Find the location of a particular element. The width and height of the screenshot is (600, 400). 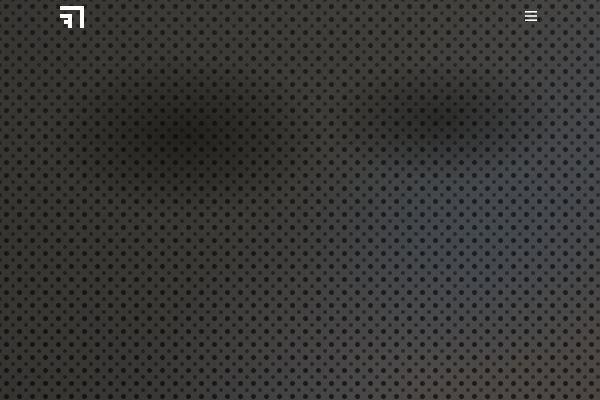

hamburger-menu-icon is located at coordinates (531, 16).